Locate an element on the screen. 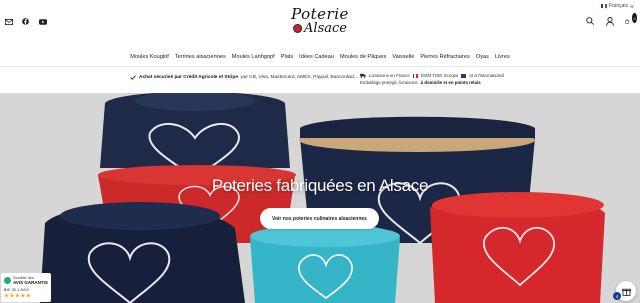  shipping-dom-europe: DOM TOM, Europe is located at coordinates (439, 75).